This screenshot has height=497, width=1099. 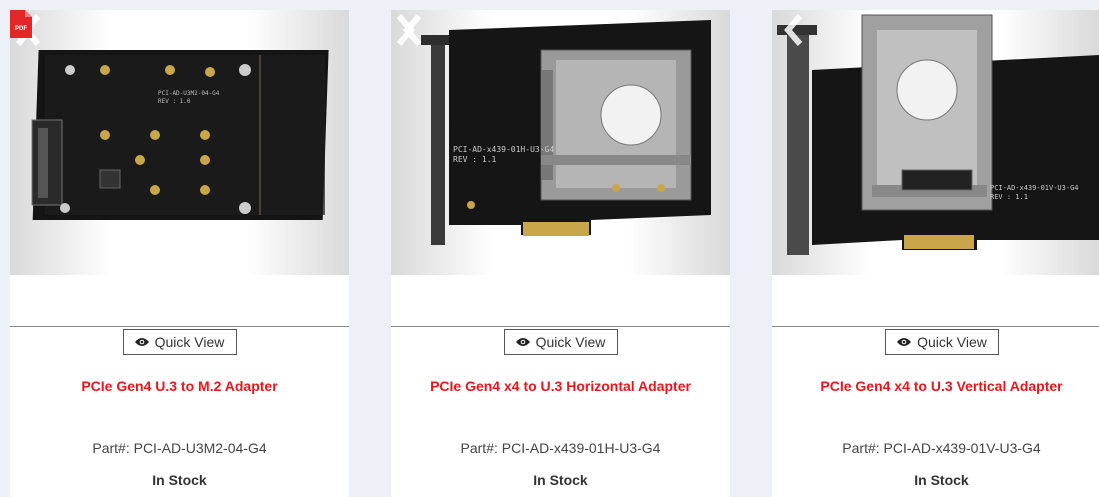 What do you see at coordinates (794, 30) in the screenshot?
I see `carousel-prev-icon` at bounding box center [794, 30].